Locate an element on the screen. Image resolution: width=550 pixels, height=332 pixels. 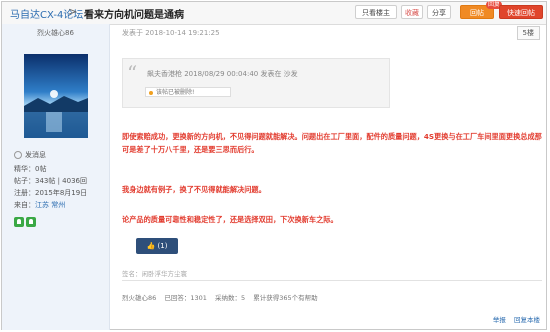
thread-title: 看来方向机问题是通病 is located at coordinates (134, 15).